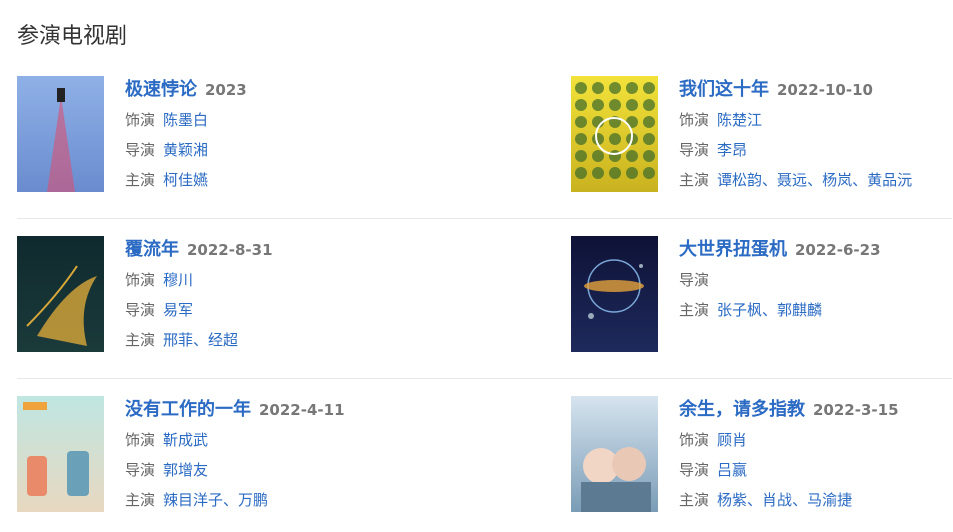  What do you see at coordinates (777, 500) in the screenshot?
I see `person-link: 肖战` at bounding box center [777, 500].